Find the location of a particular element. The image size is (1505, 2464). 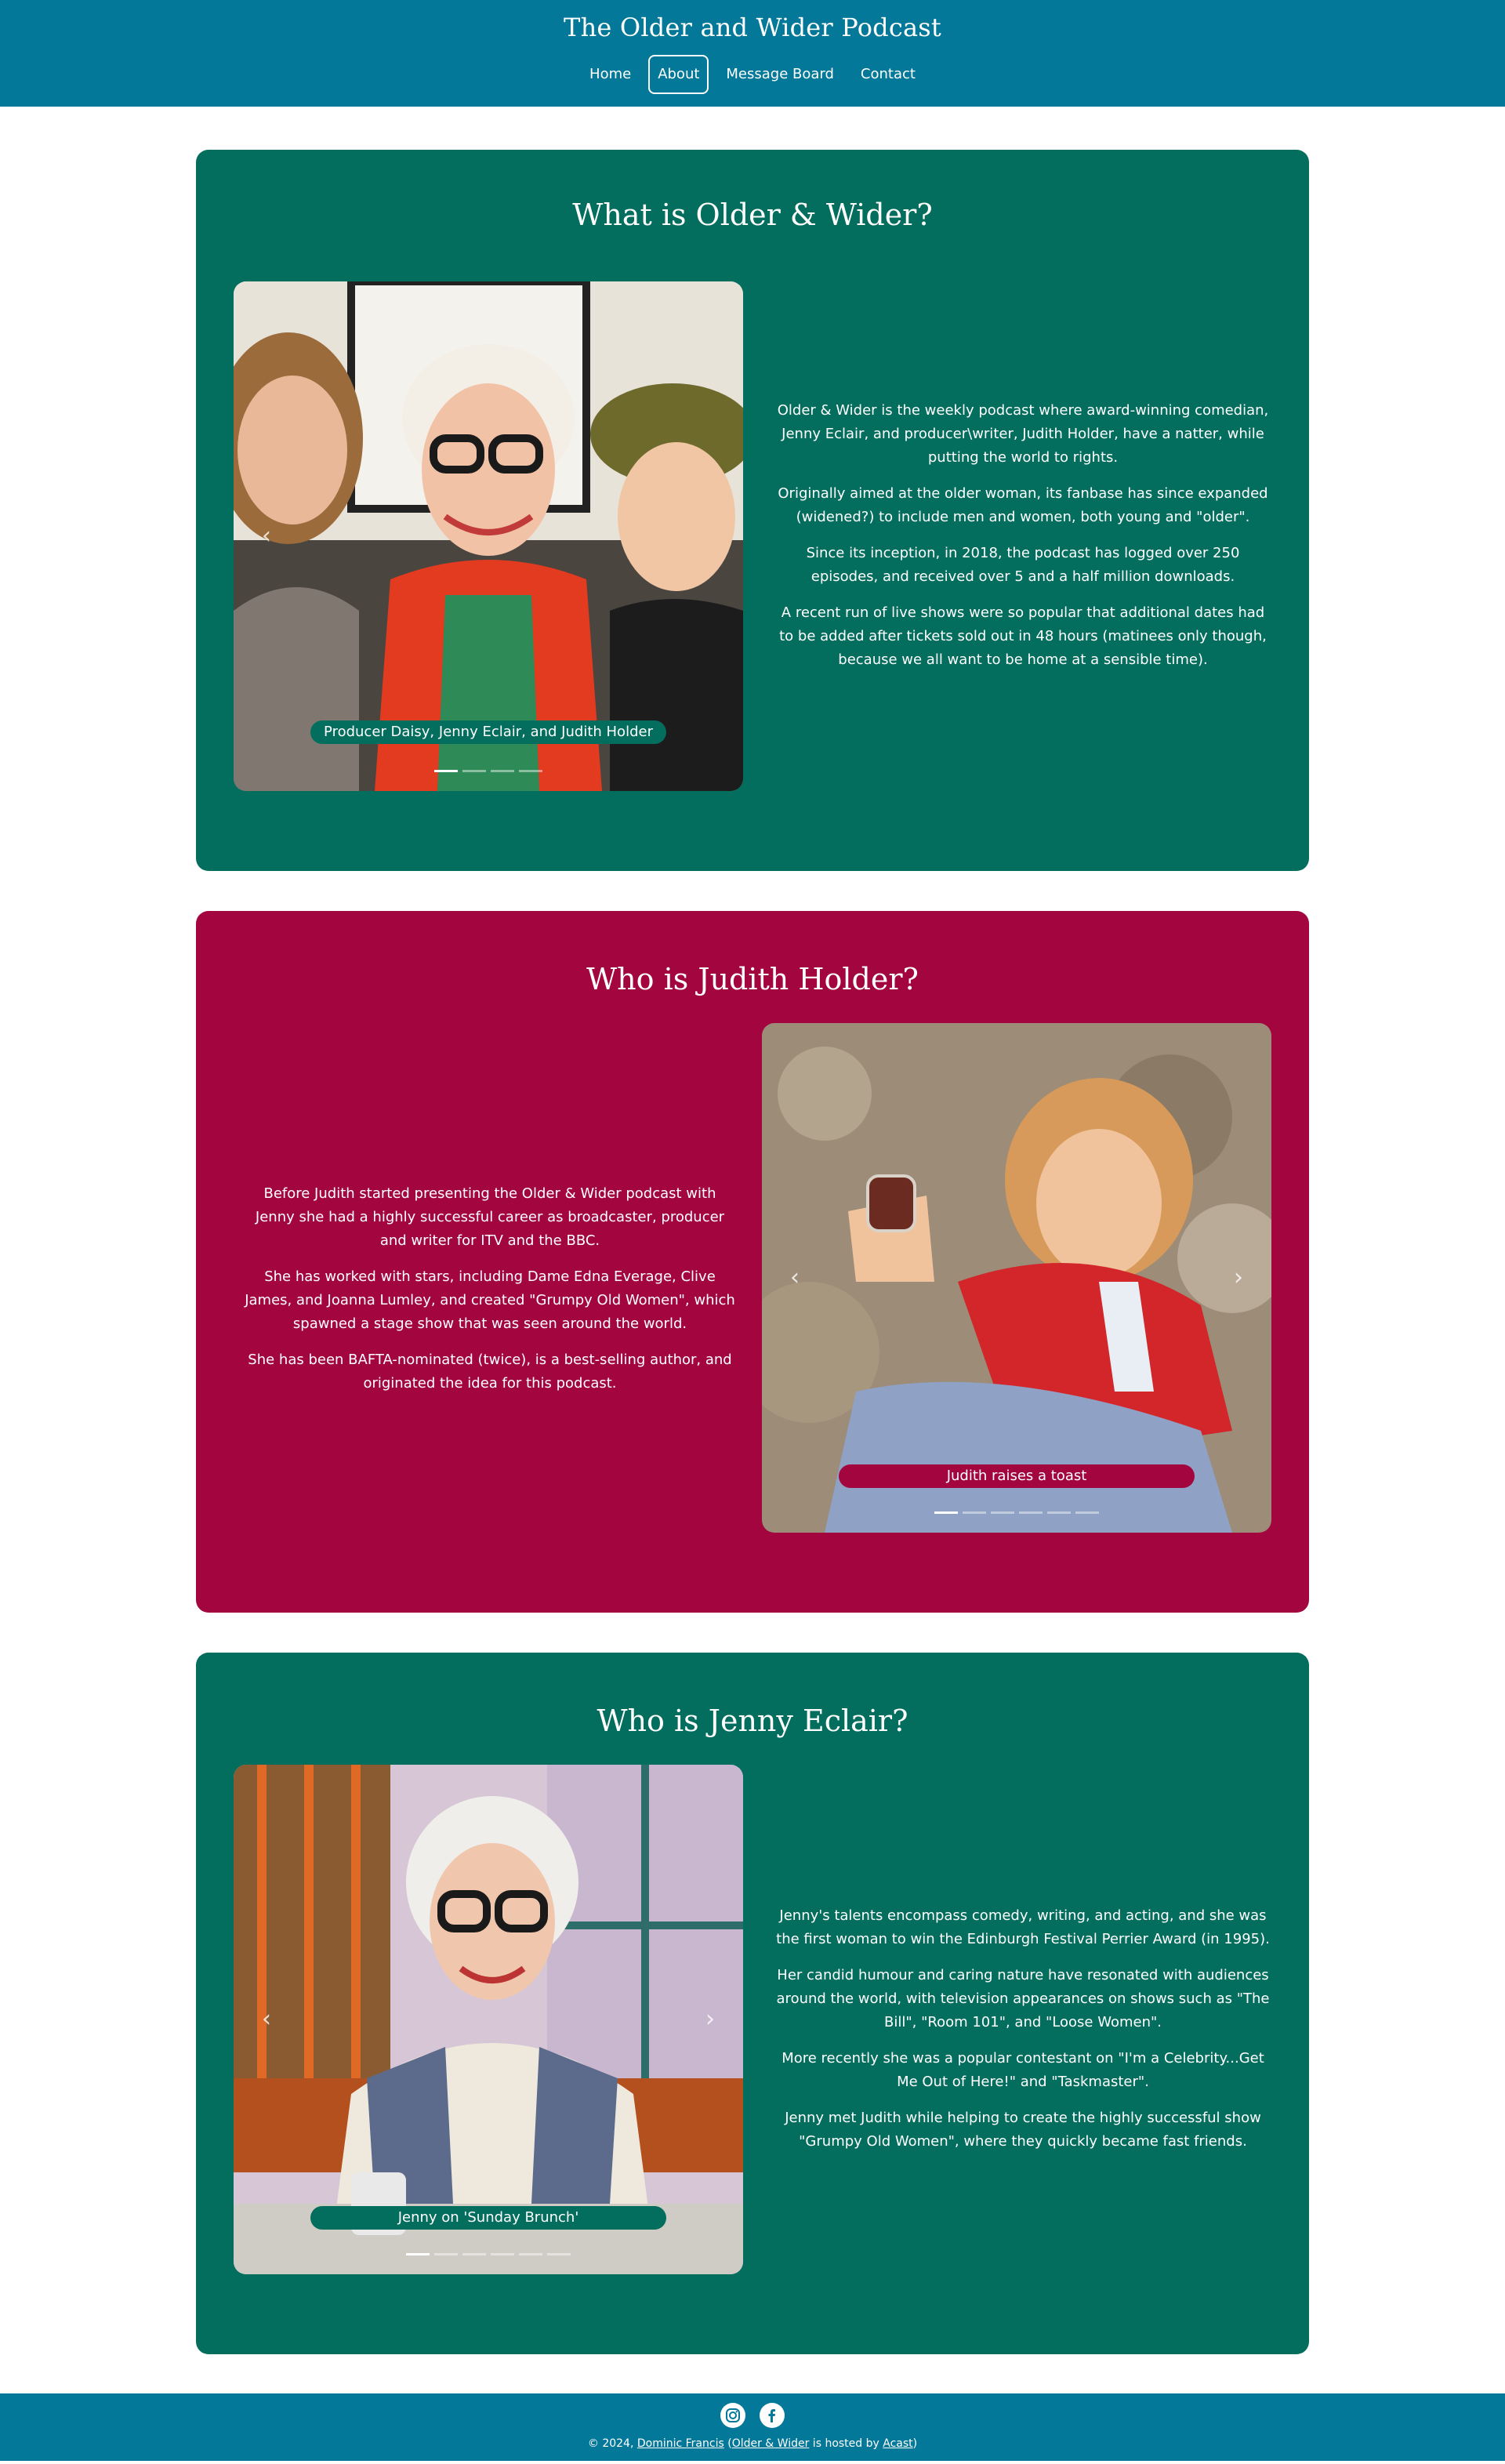

footer-text: ( is located at coordinates (727, 2443).